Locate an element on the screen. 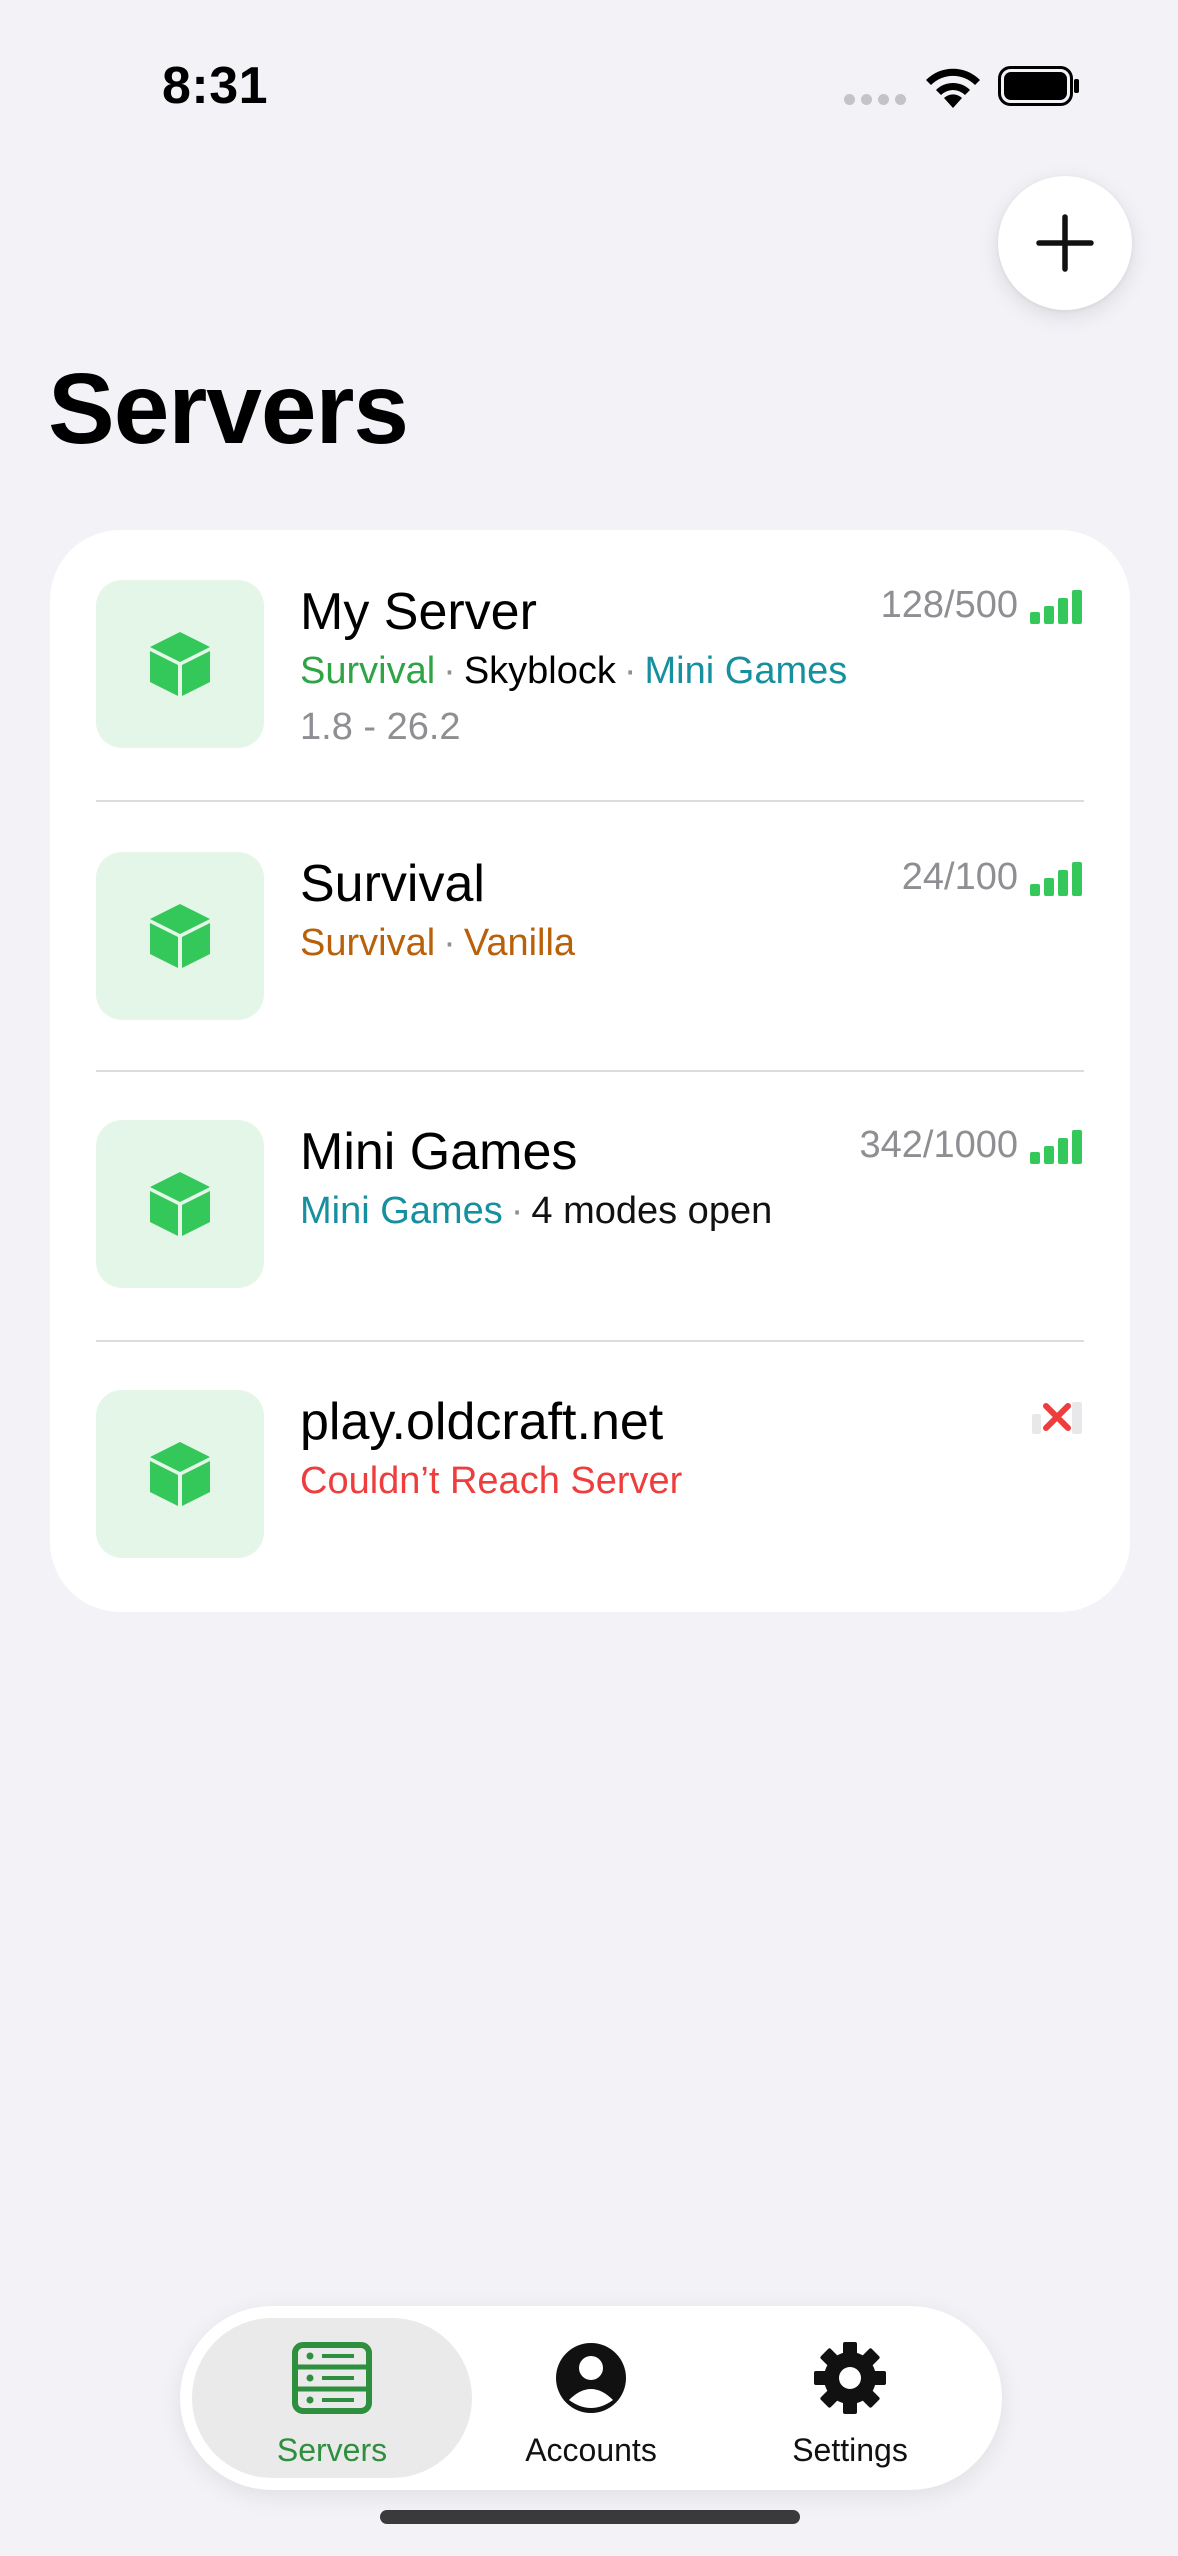  server-name: Survival is located at coordinates (392, 884).